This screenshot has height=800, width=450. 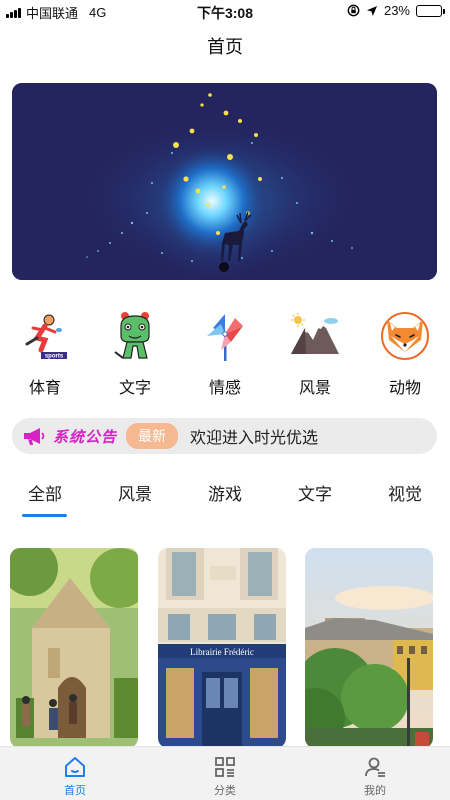 I want to click on user-icon, so click(x=375, y=767).